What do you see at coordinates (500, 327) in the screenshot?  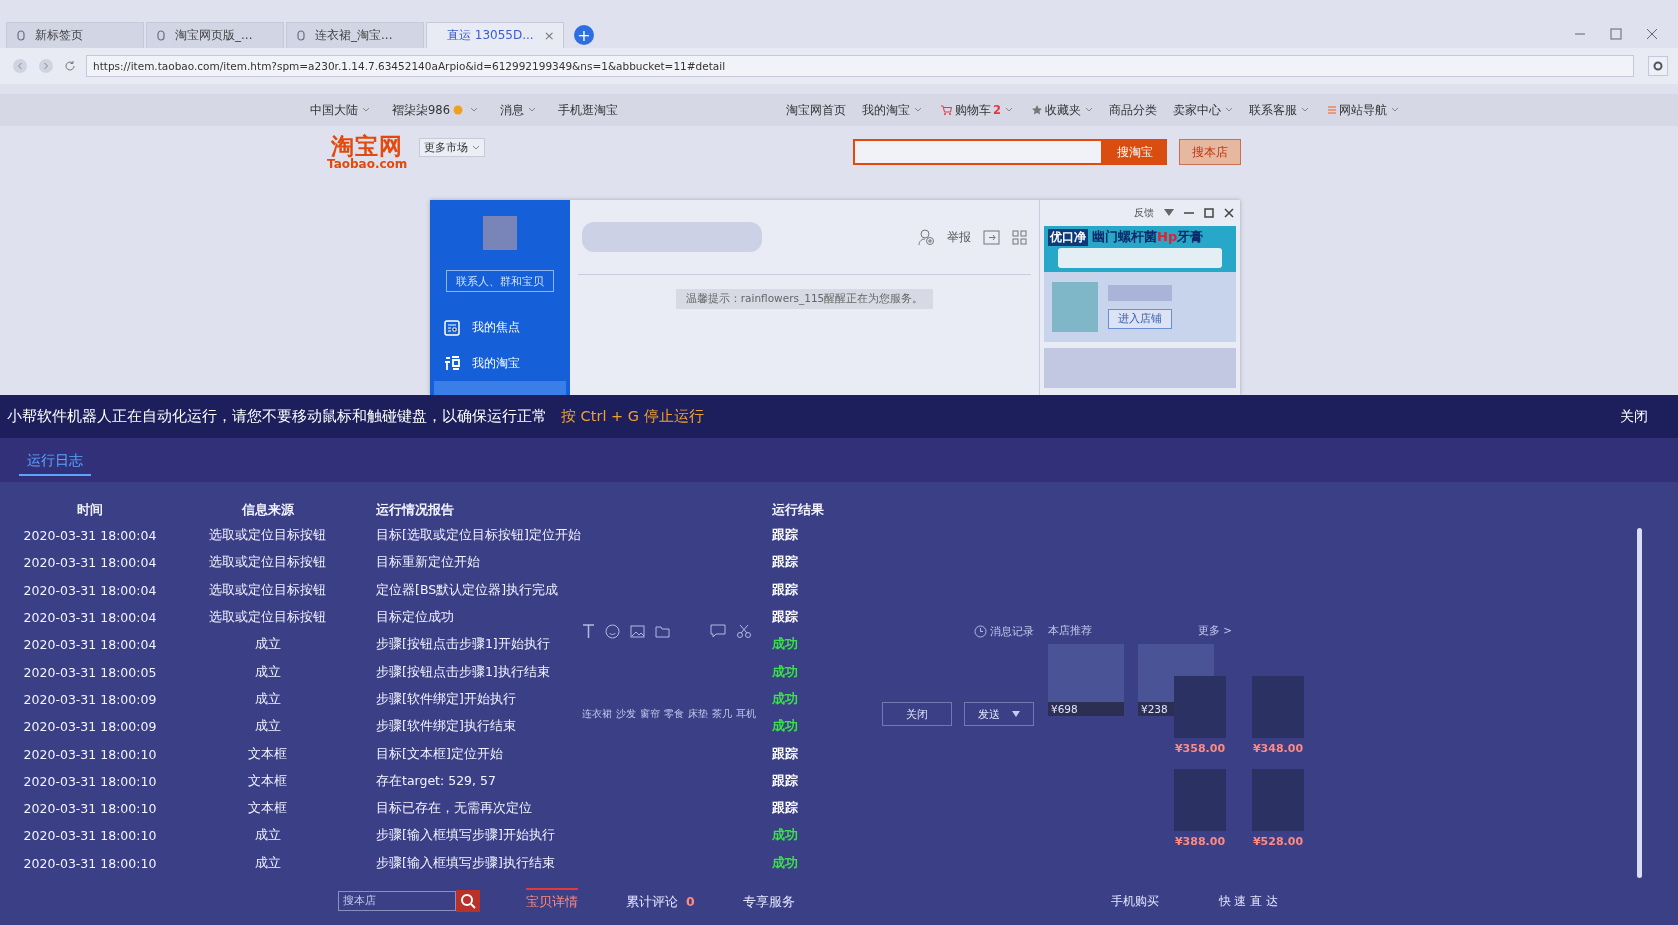 I see `chat-nav-item: 我的焦点` at bounding box center [500, 327].